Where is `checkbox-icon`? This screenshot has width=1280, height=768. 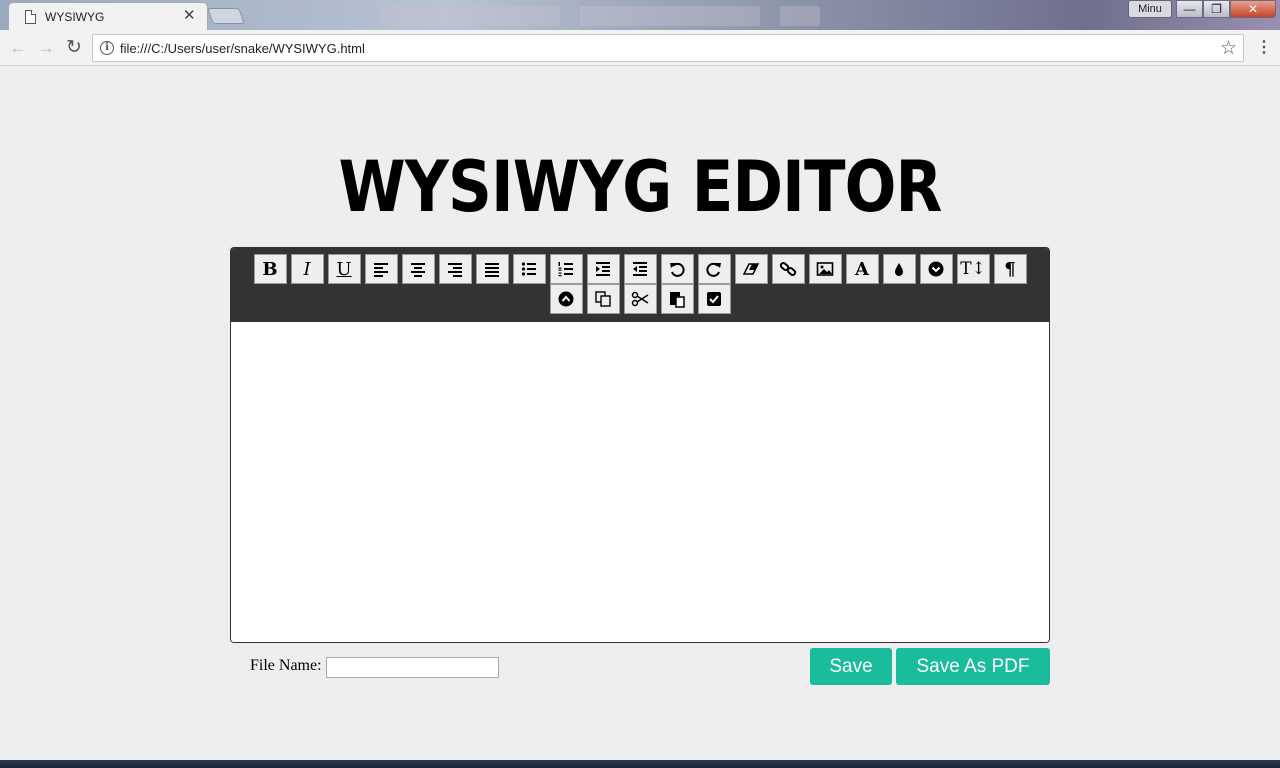 checkbox-icon is located at coordinates (714, 299).